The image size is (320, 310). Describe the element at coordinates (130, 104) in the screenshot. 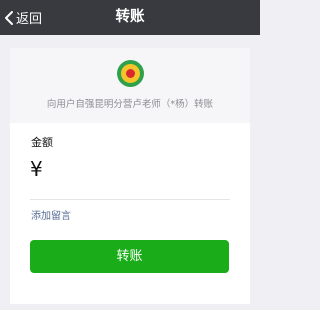

I see `payee-description: 向用户自强昆明分营卢老师（*杨）转账` at that location.